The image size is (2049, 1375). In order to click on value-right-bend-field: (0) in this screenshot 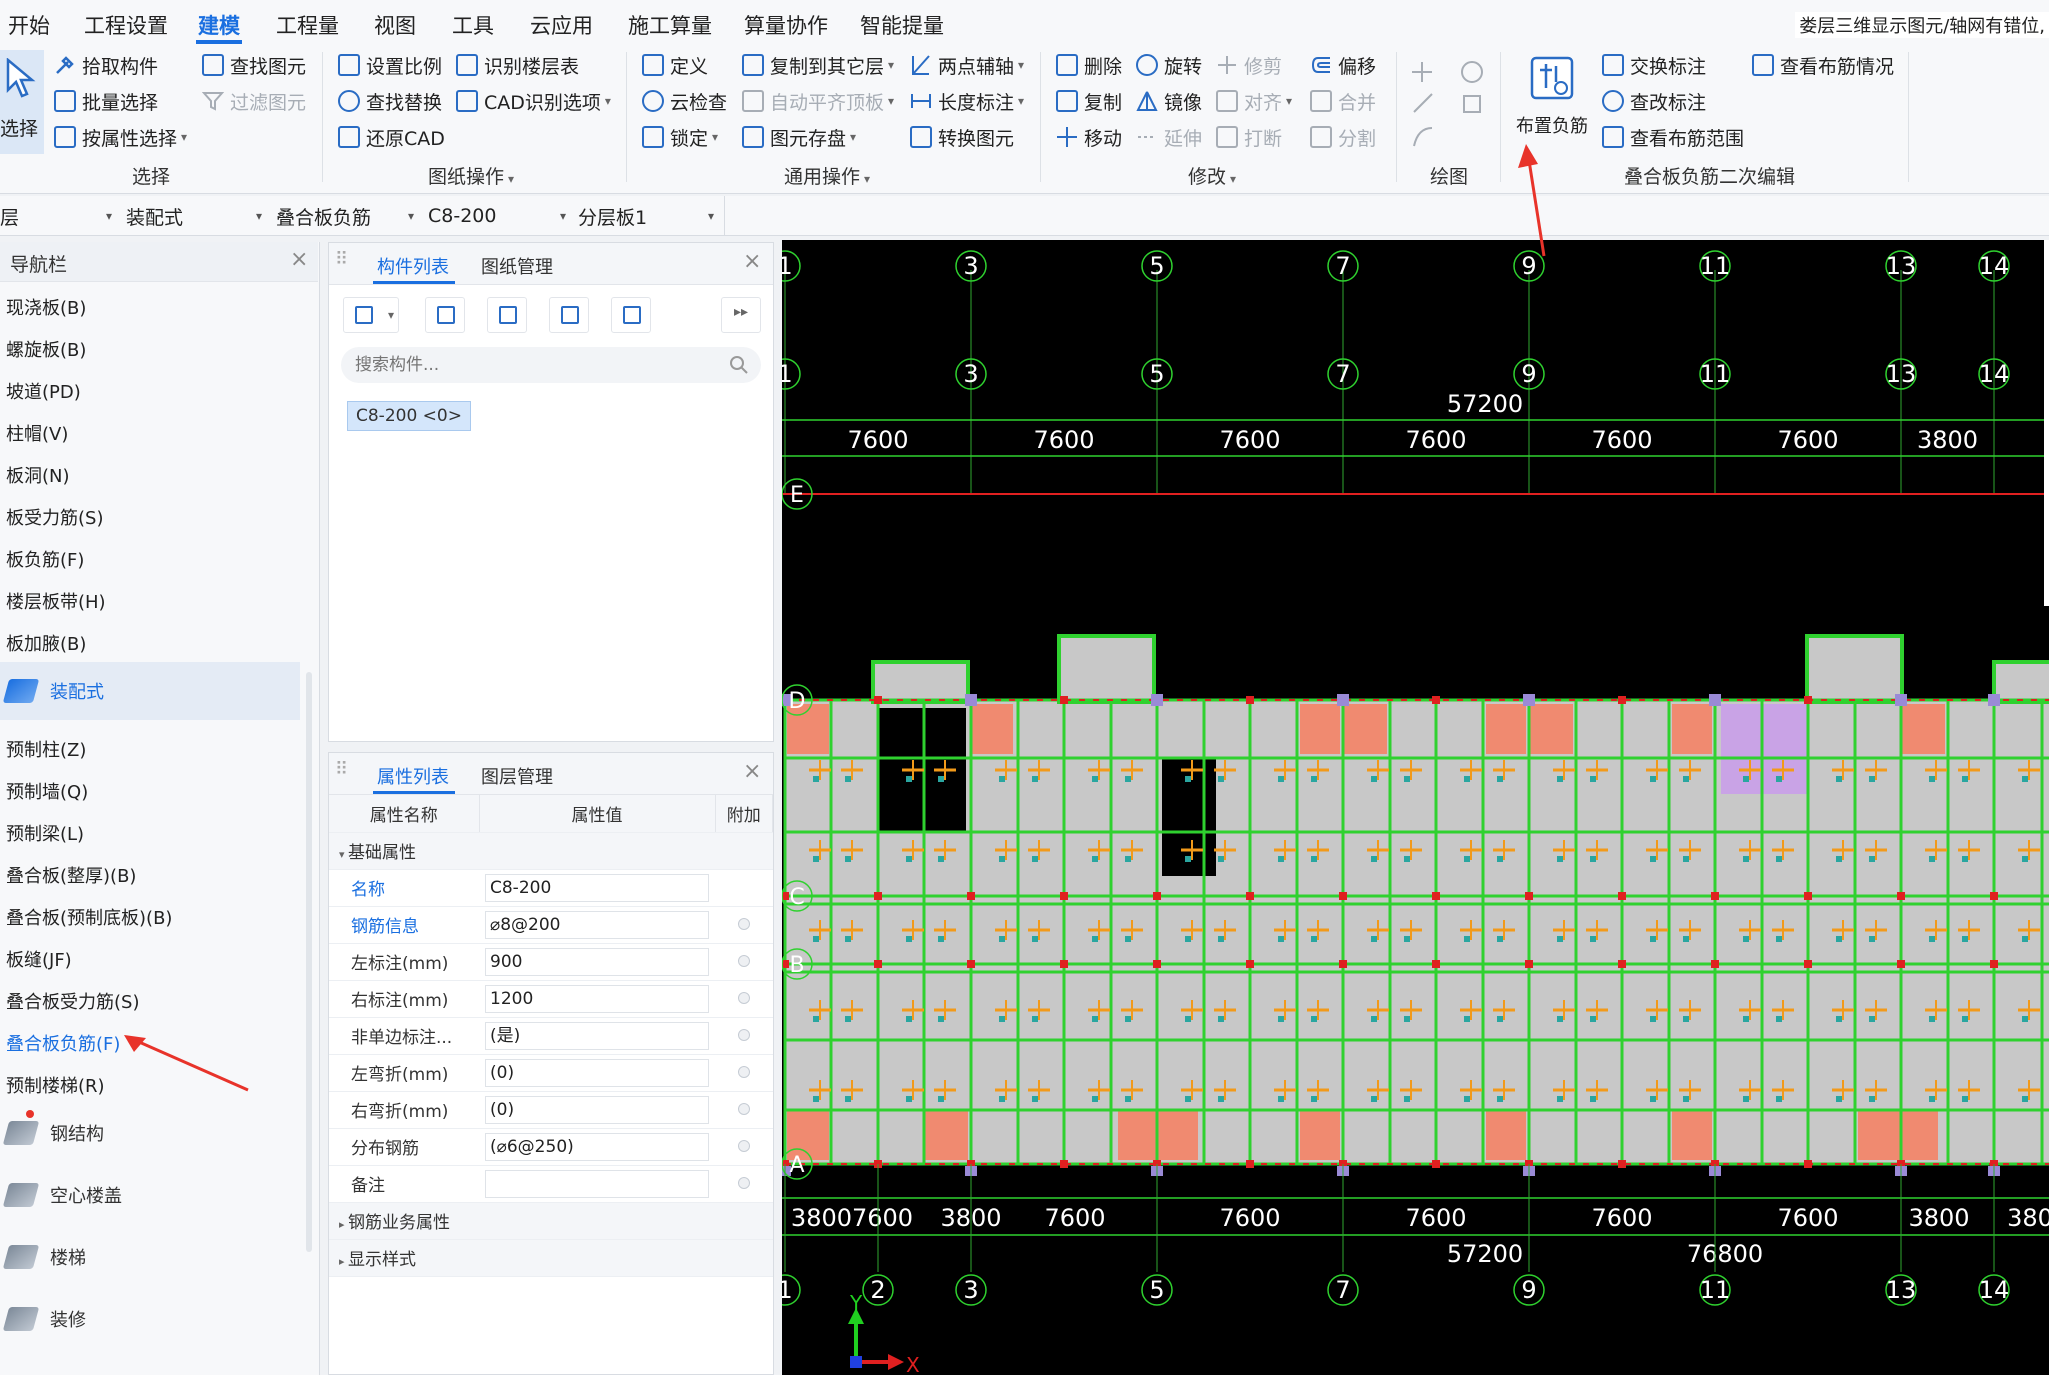, I will do `click(597, 1109)`.